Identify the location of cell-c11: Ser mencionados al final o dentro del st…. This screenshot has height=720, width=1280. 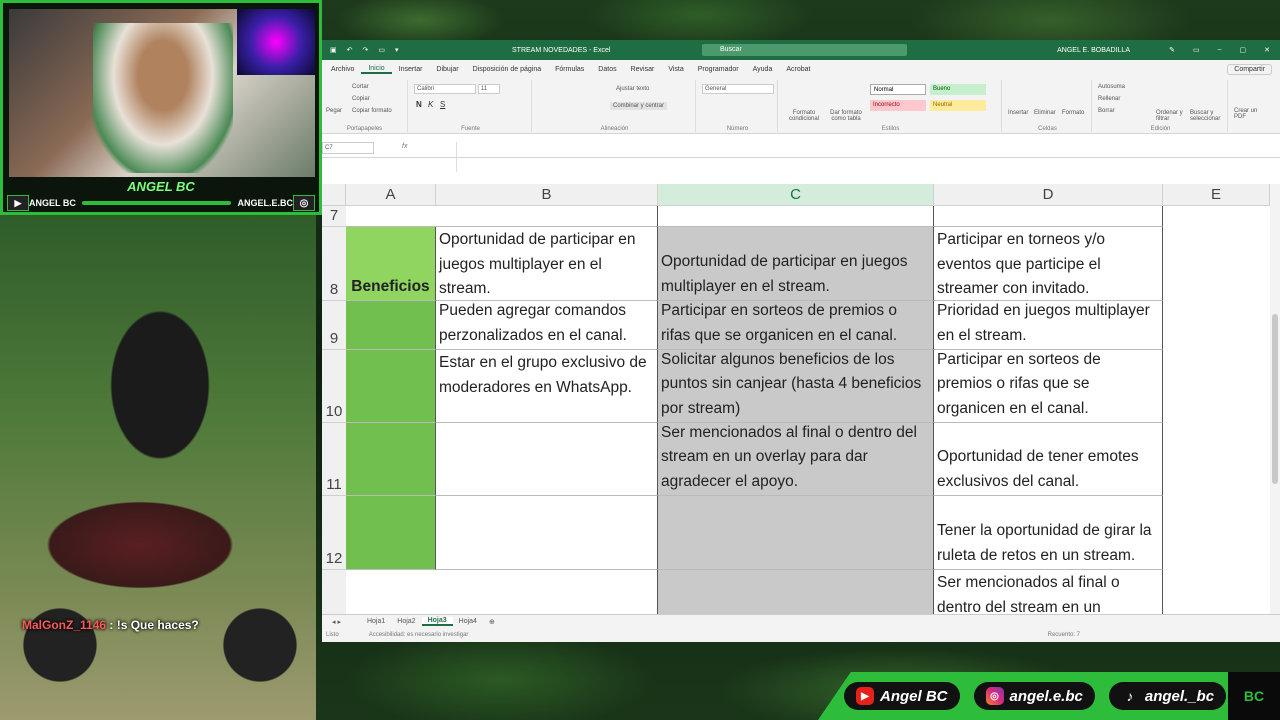
(796, 459).